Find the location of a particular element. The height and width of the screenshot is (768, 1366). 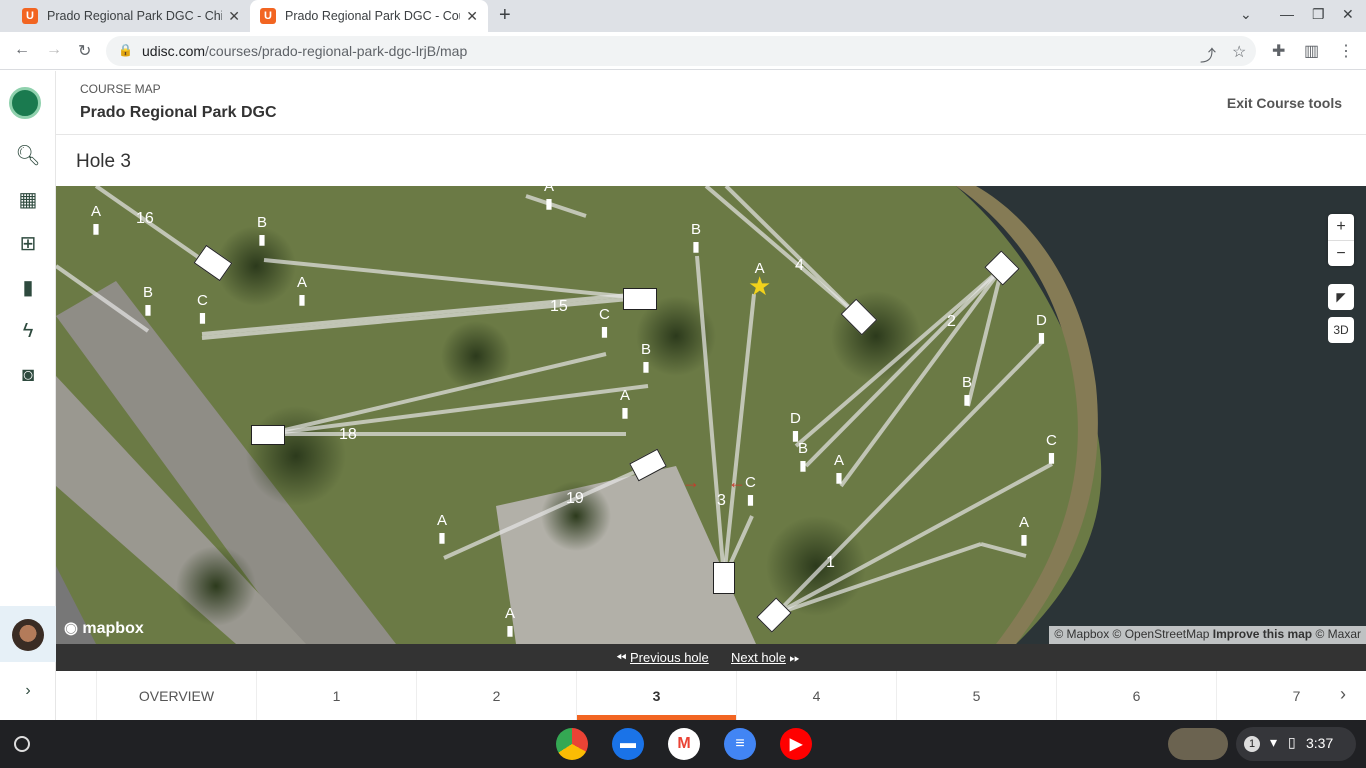

zoom-control: + − is located at coordinates (1341, 240).